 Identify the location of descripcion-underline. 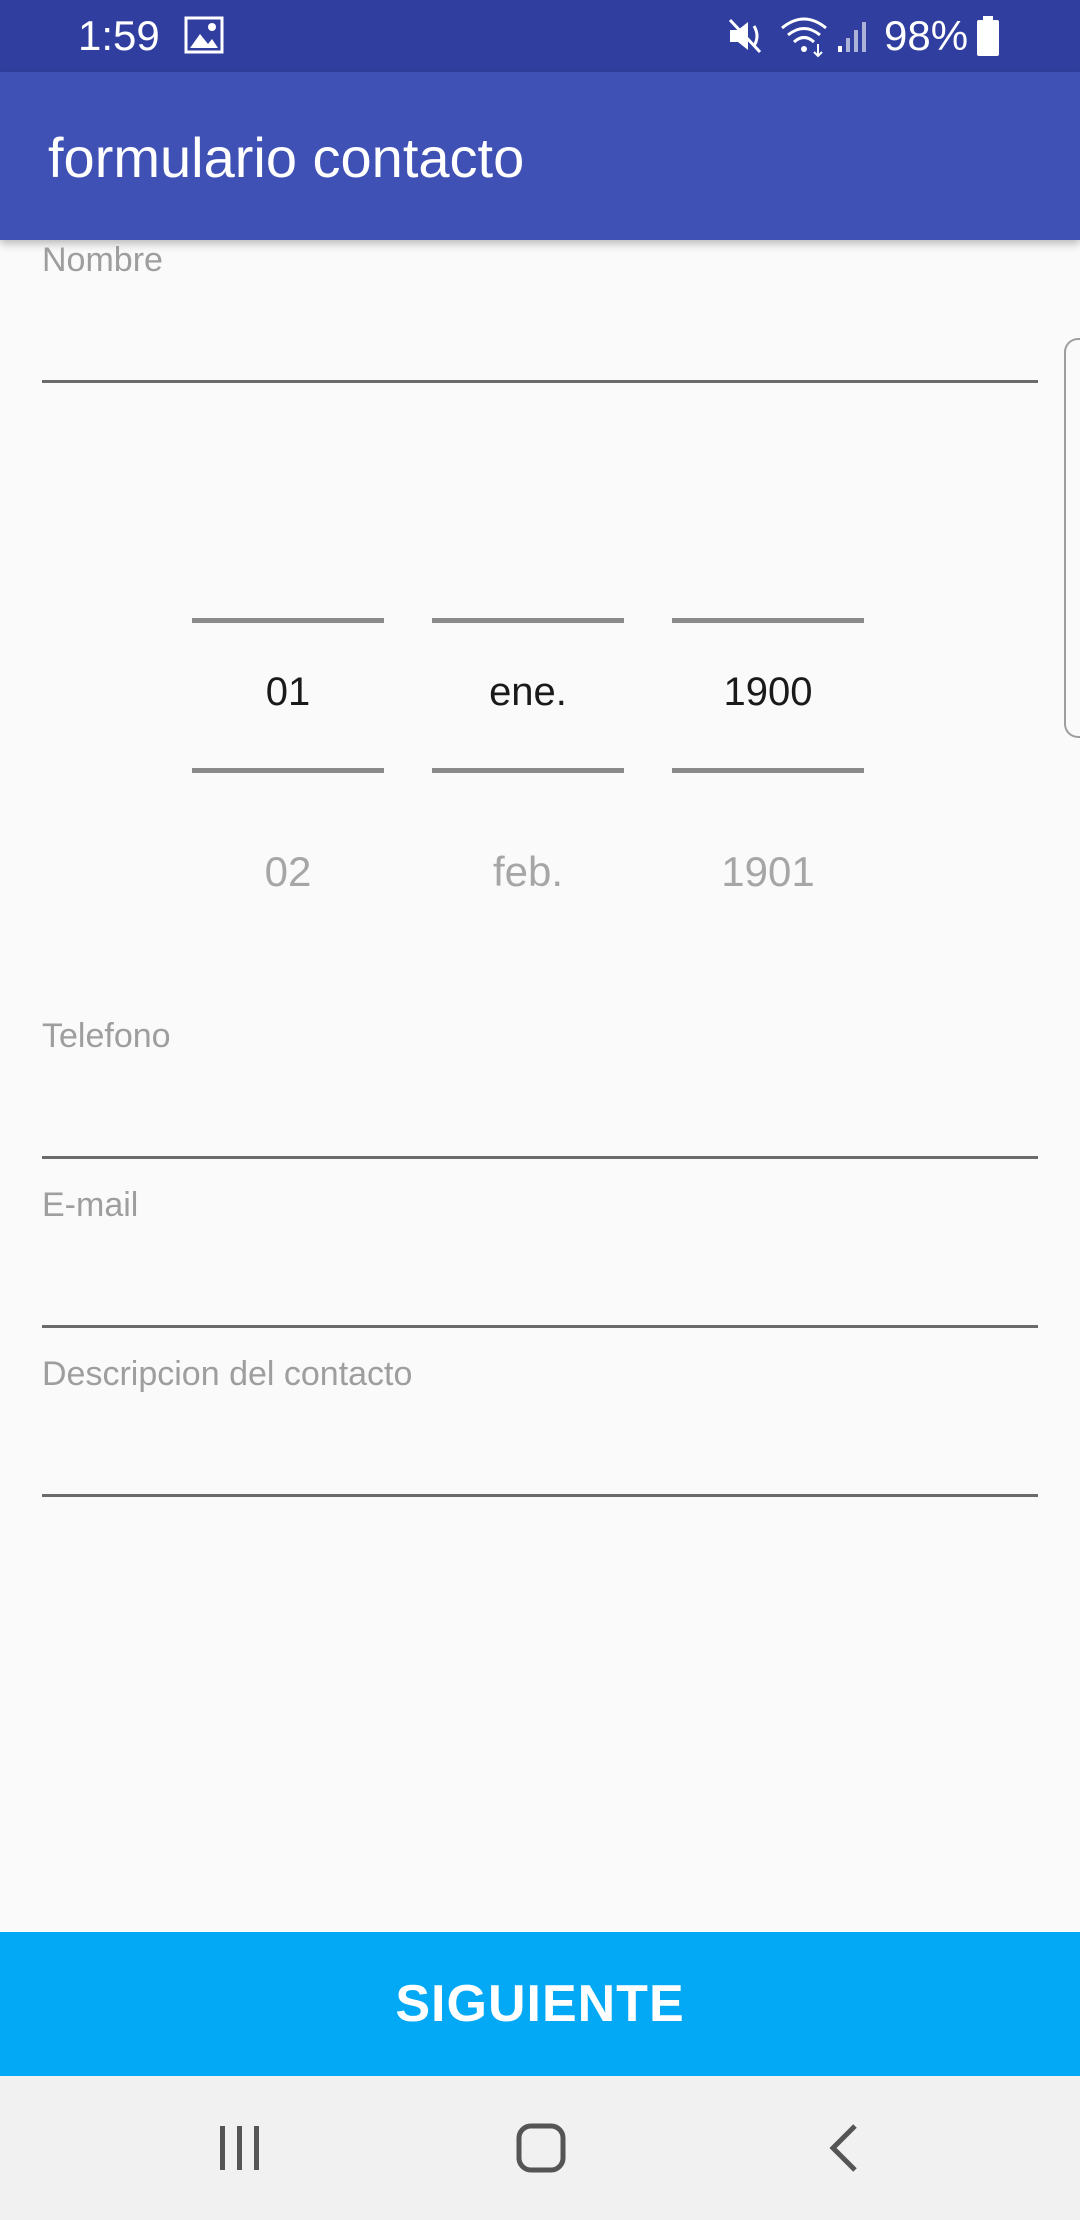
(540, 1495).